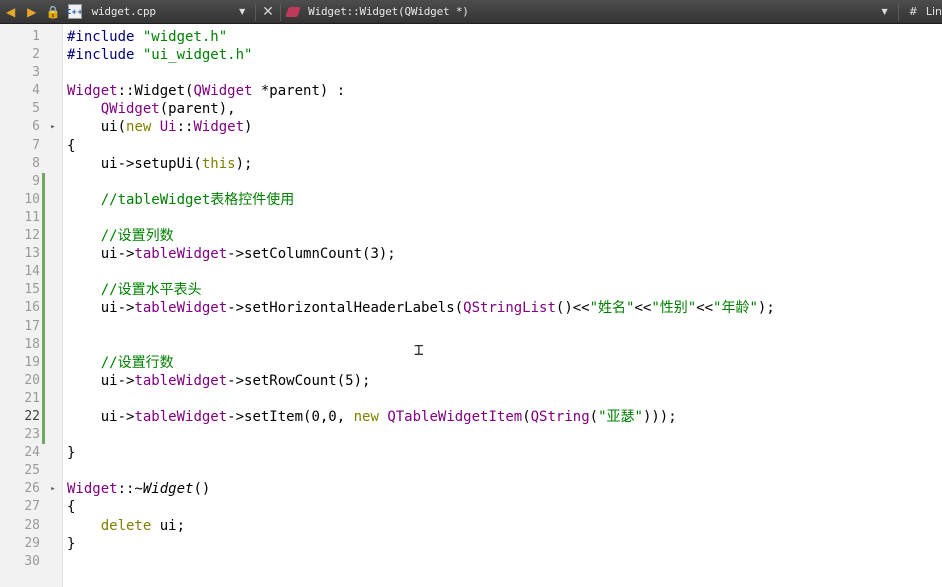  What do you see at coordinates (299, 91) in the screenshot?
I see `code-token: *parent) :` at bounding box center [299, 91].